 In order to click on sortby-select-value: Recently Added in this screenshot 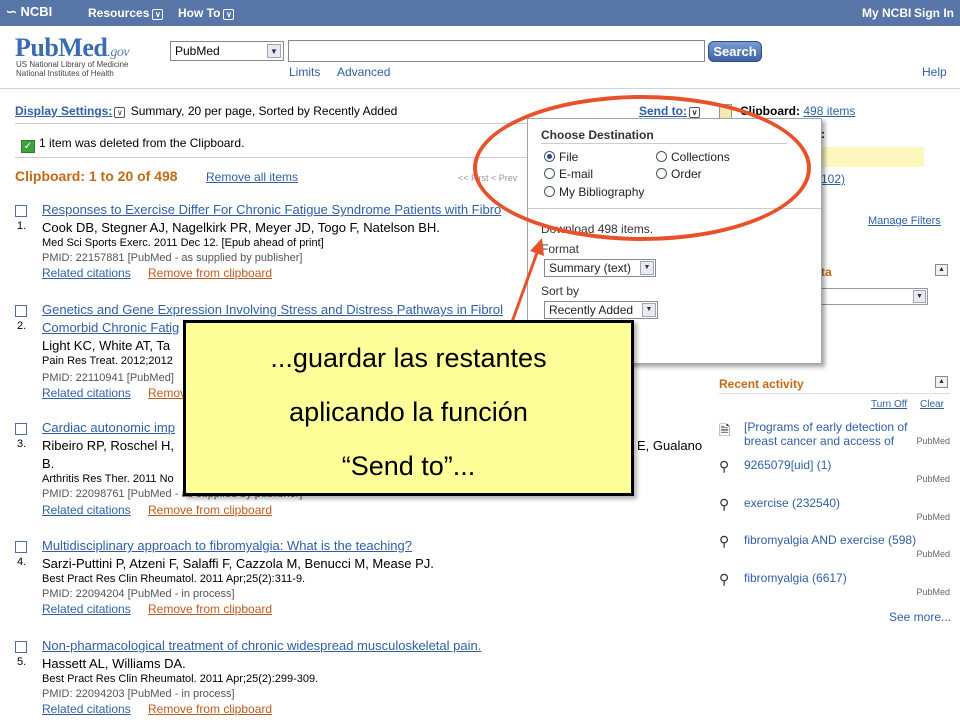, I will do `click(591, 310)`.